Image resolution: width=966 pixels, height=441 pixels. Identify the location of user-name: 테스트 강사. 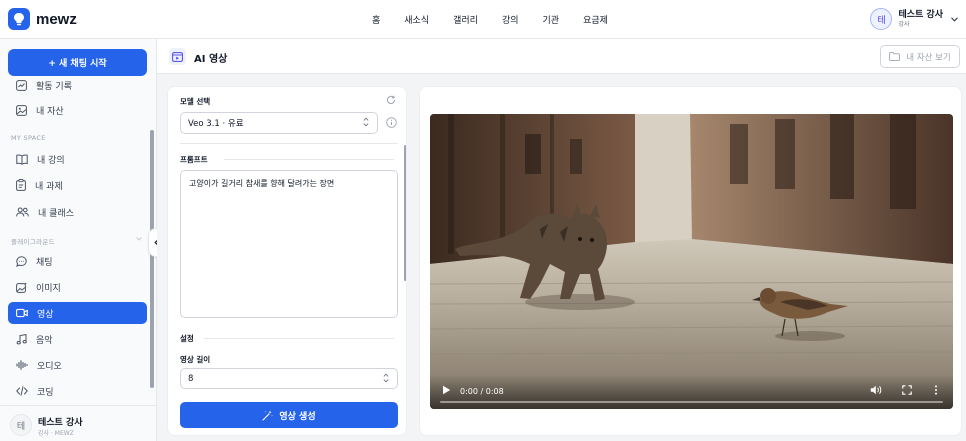
(920, 14).